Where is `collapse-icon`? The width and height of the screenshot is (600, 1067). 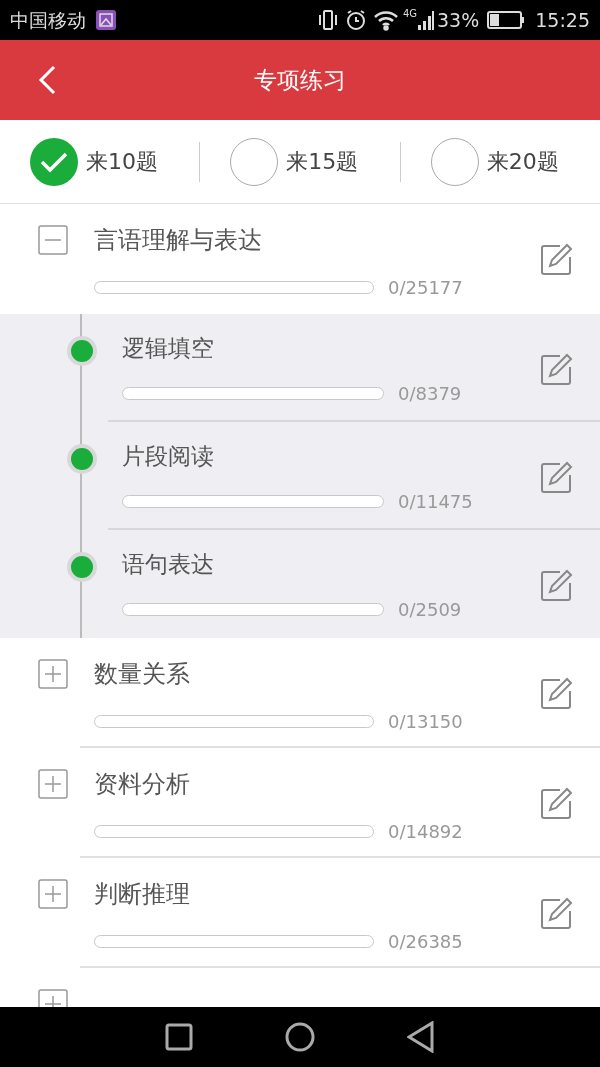 collapse-icon is located at coordinates (53, 240).